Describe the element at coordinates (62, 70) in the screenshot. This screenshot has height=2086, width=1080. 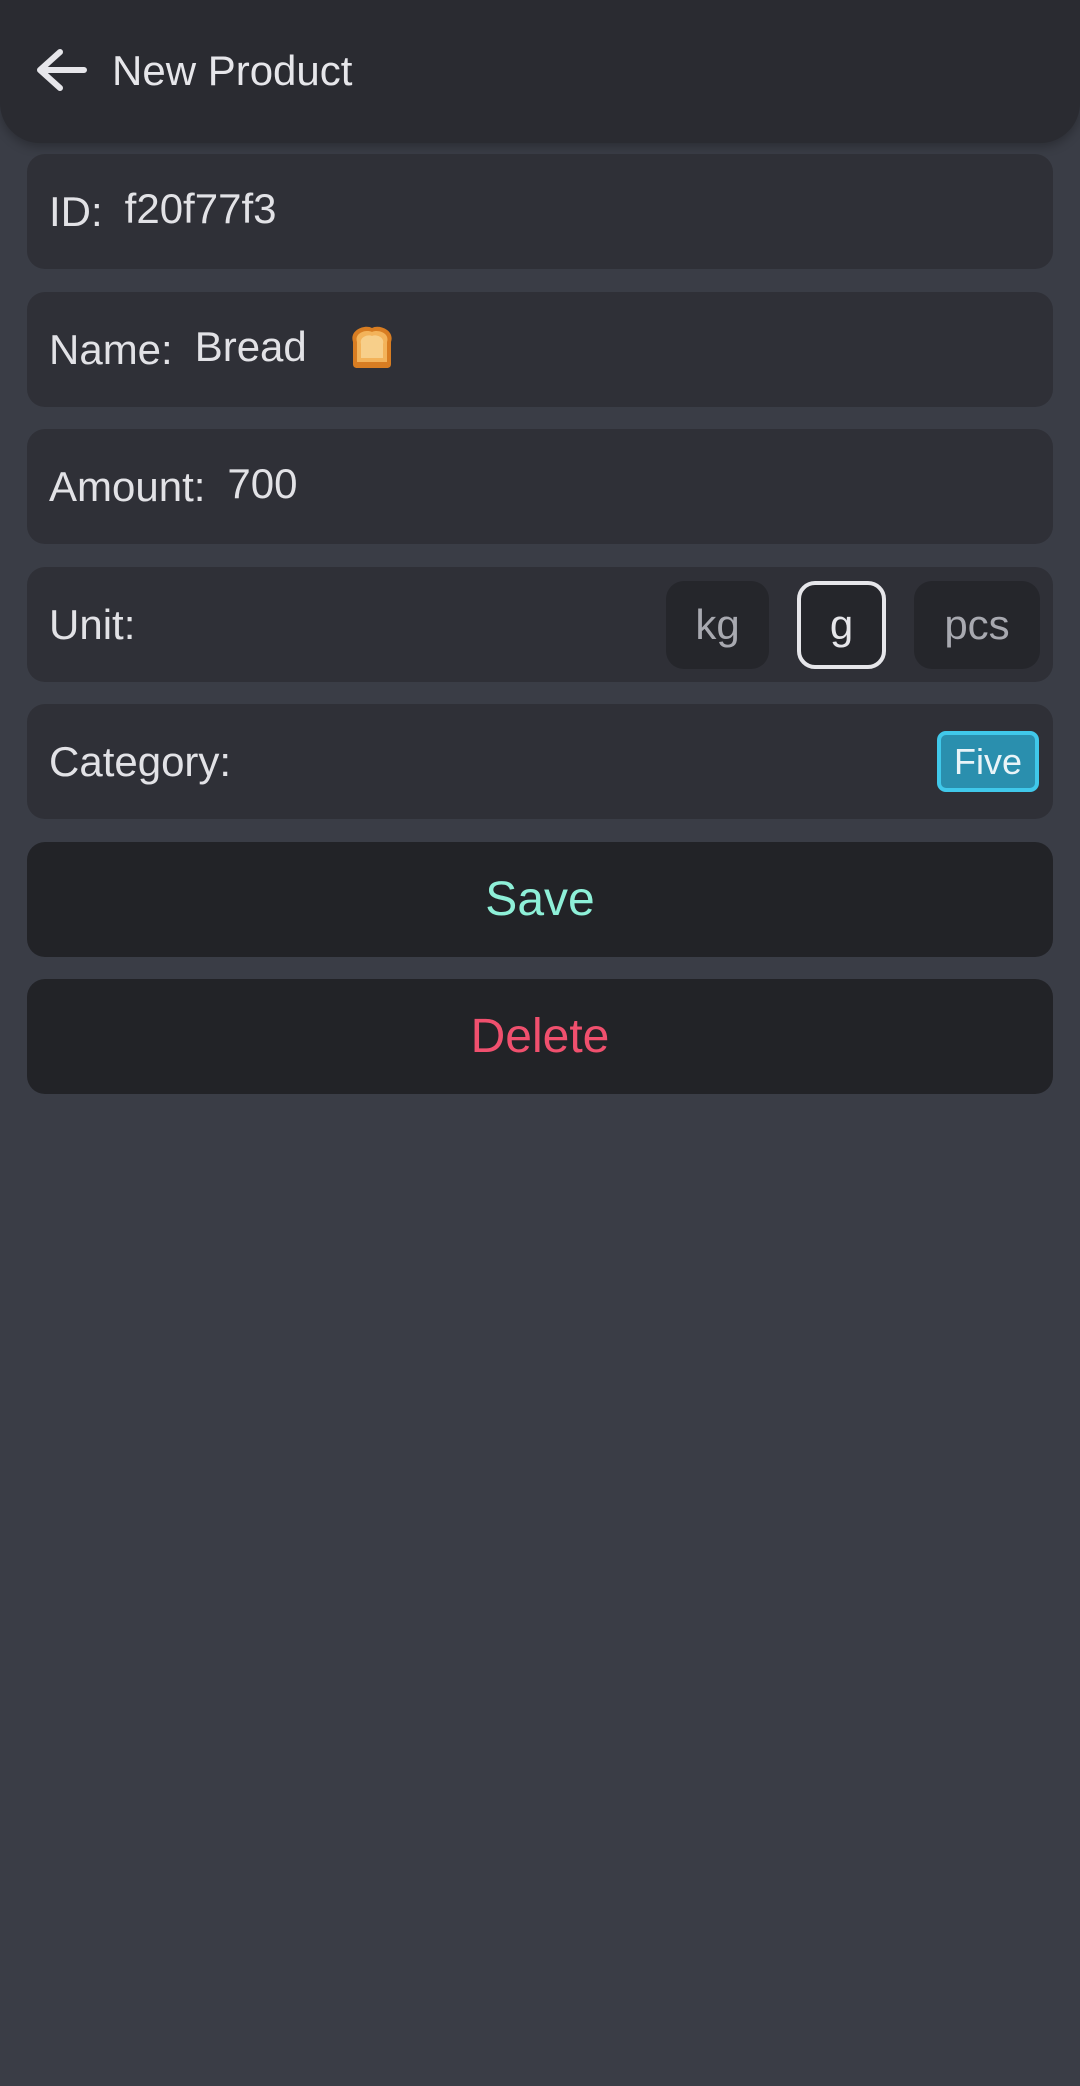
I see `arrow-left-icon` at that location.